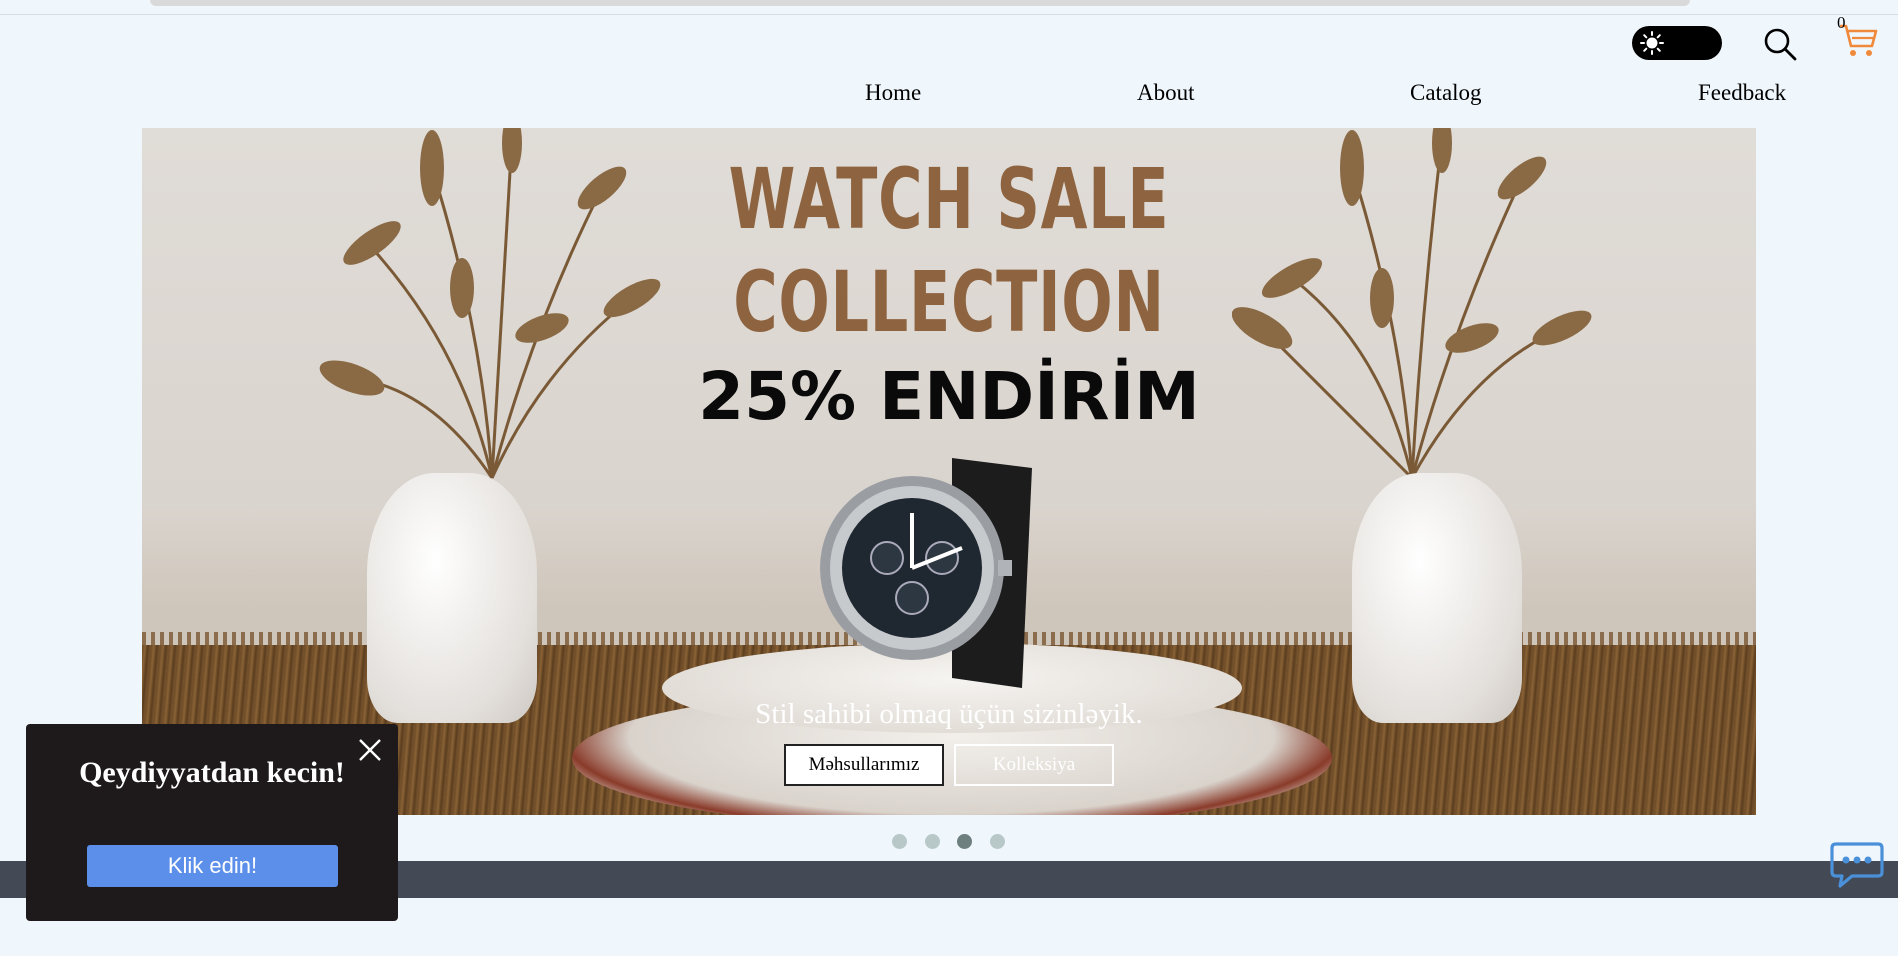 The image size is (1898, 956). Describe the element at coordinates (1437, 598) in the screenshot. I see `vase-right-image` at that location.